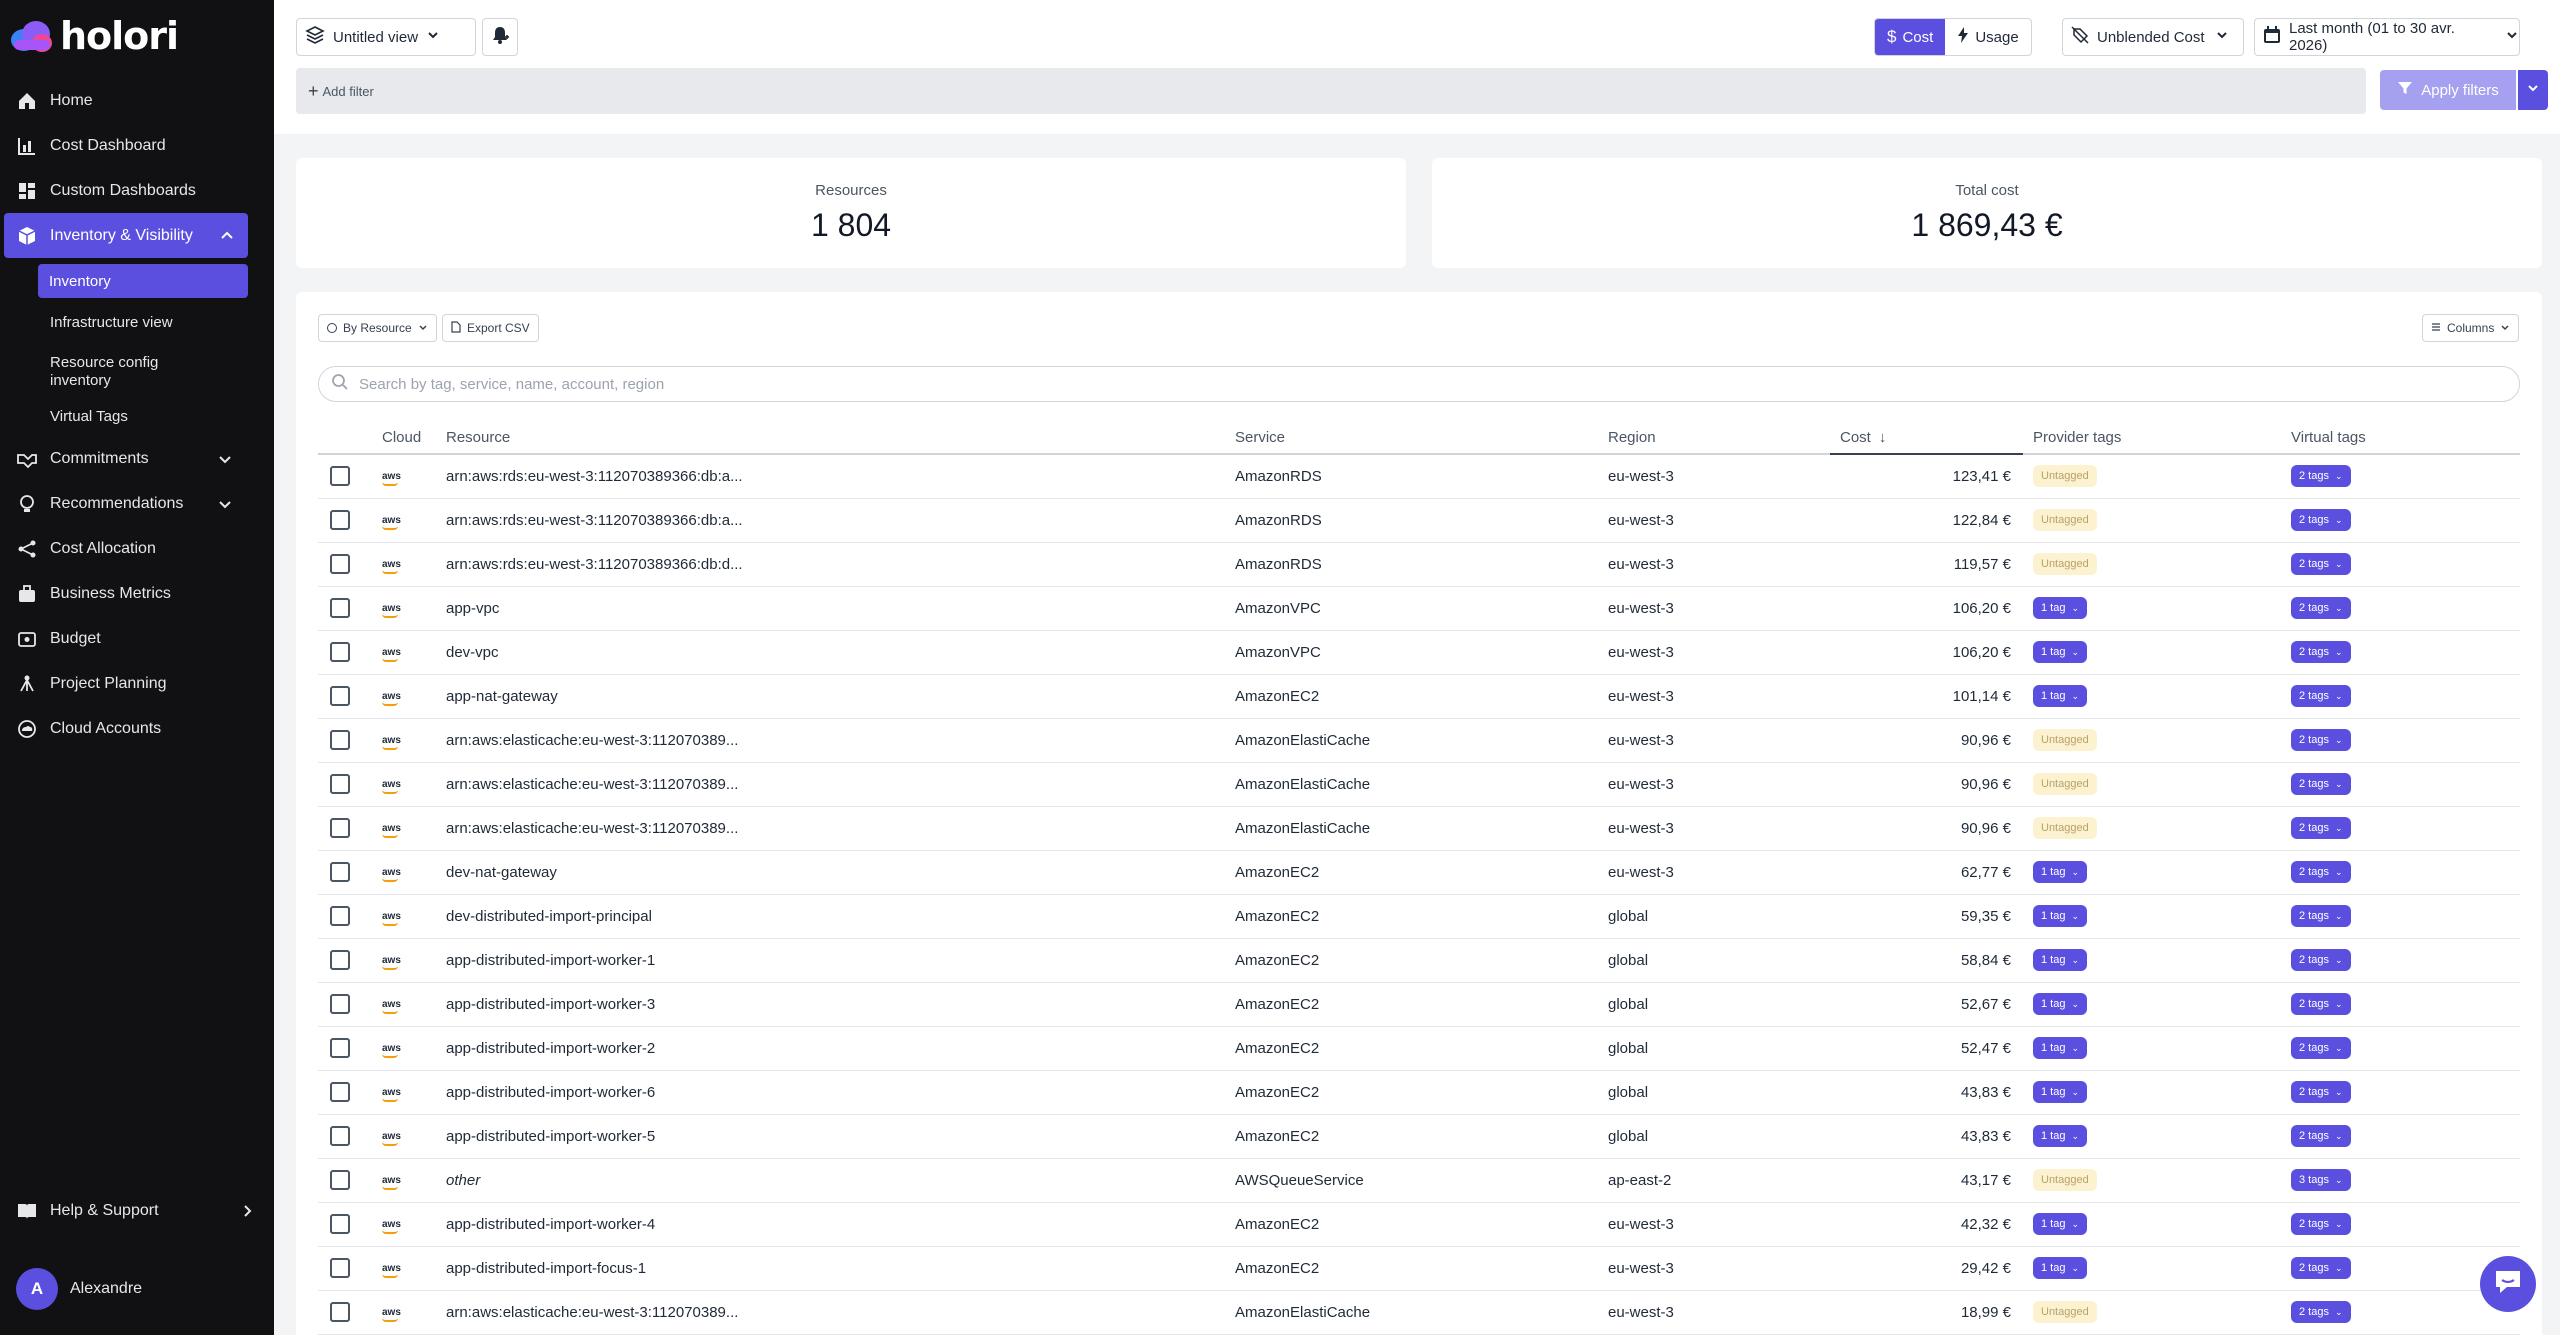  Describe the element at coordinates (1926, 438) in the screenshot. I see `header-cost: Cost ↓` at that location.